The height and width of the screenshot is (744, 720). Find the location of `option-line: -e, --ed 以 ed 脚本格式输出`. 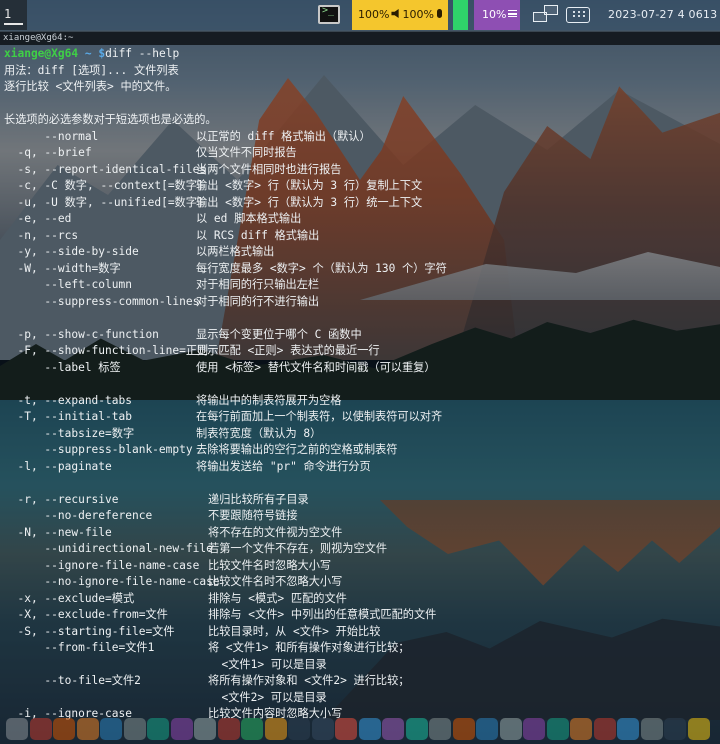

option-line: -e, --ed 以 ed 脚本格式输出 is located at coordinates (360, 219).